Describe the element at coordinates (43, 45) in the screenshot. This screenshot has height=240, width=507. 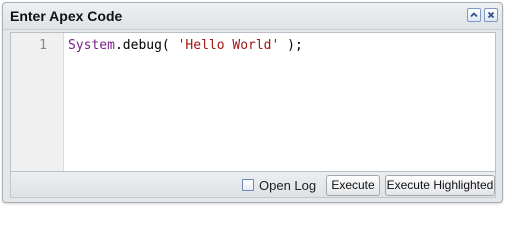
I see `line-number: 1` at that location.